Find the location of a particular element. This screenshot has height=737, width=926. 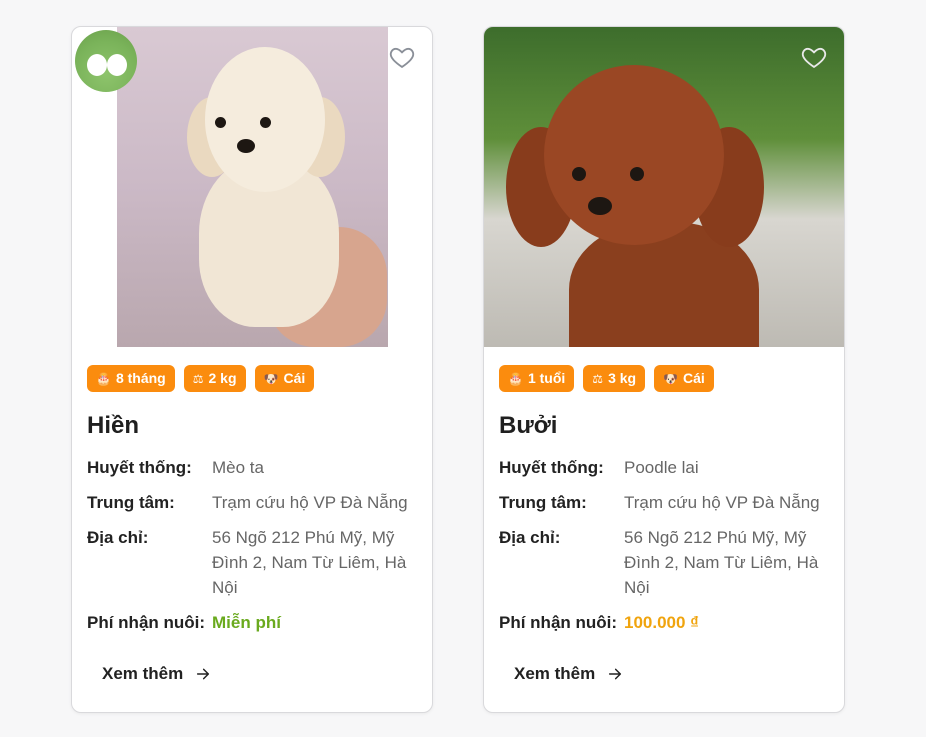

pet-image is located at coordinates (252, 187).